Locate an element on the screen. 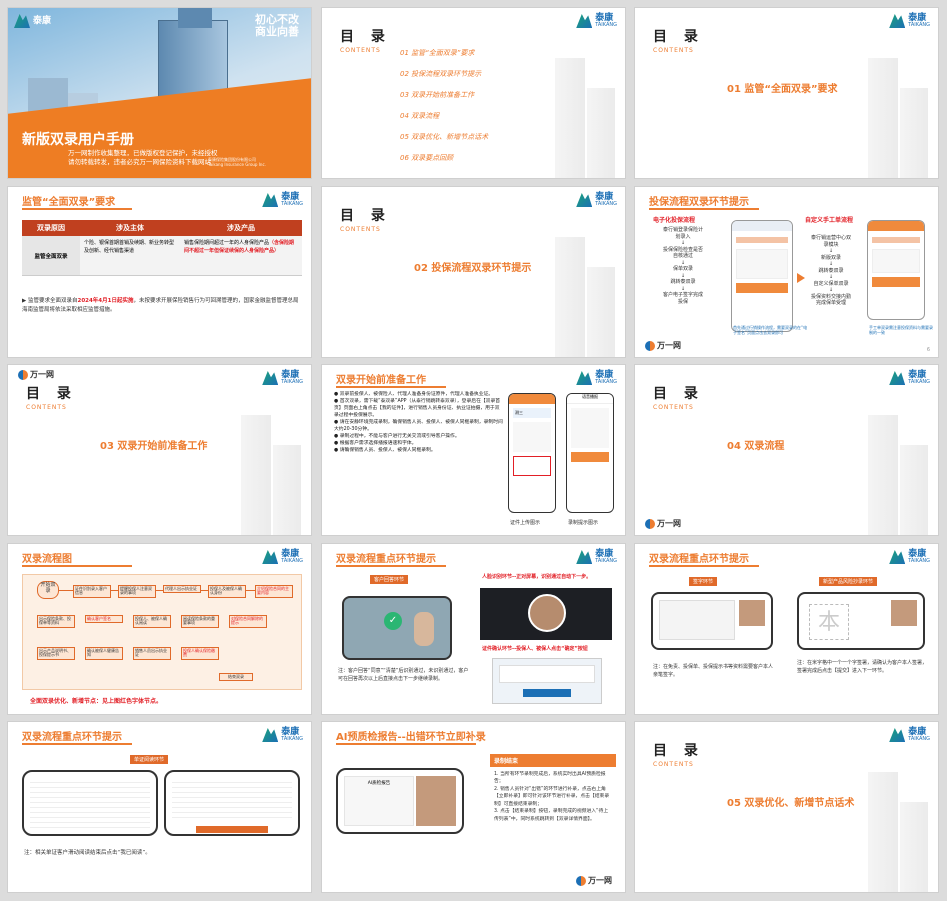 The image size is (947, 901). document-page is located at coordinates (90, 803).